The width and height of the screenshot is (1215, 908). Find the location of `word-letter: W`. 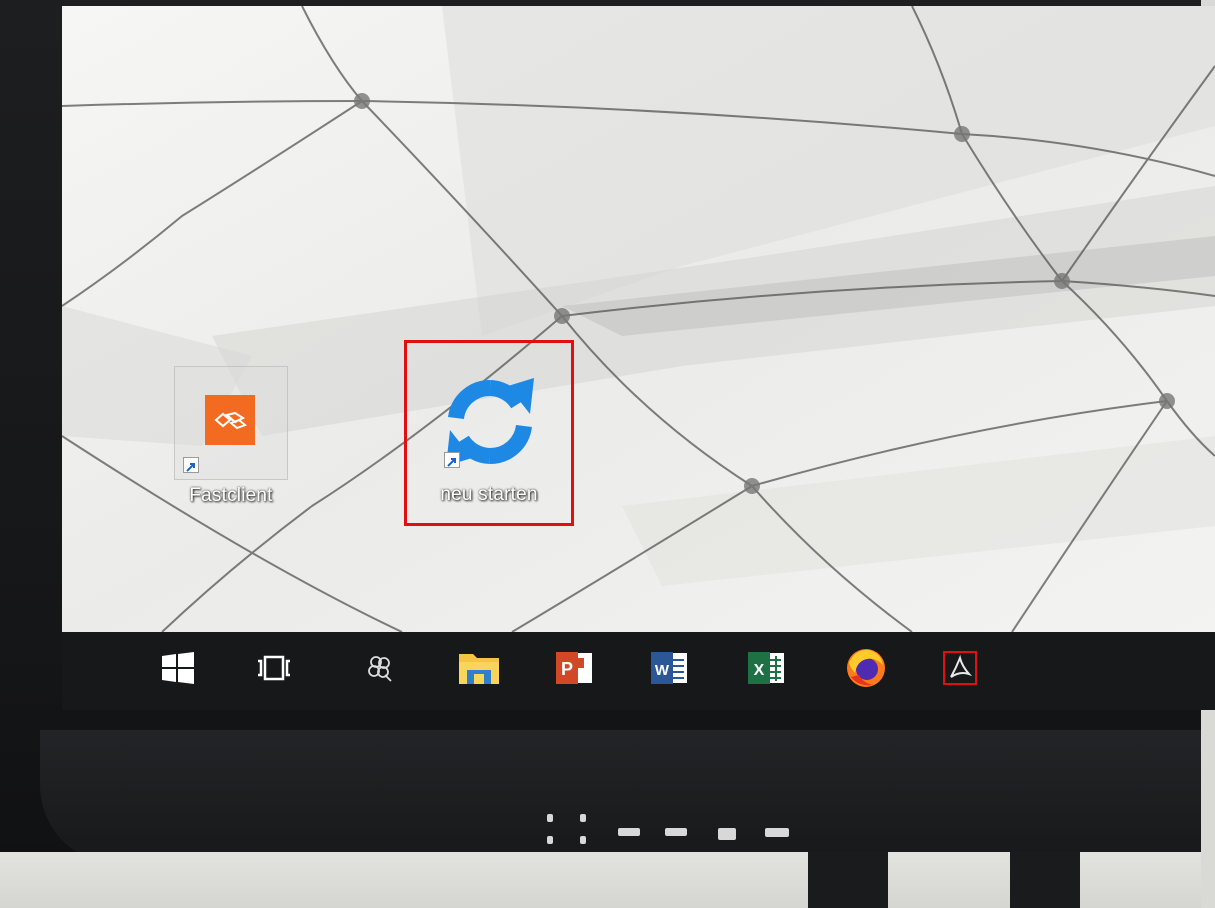

word-letter: W is located at coordinates (662, 670).